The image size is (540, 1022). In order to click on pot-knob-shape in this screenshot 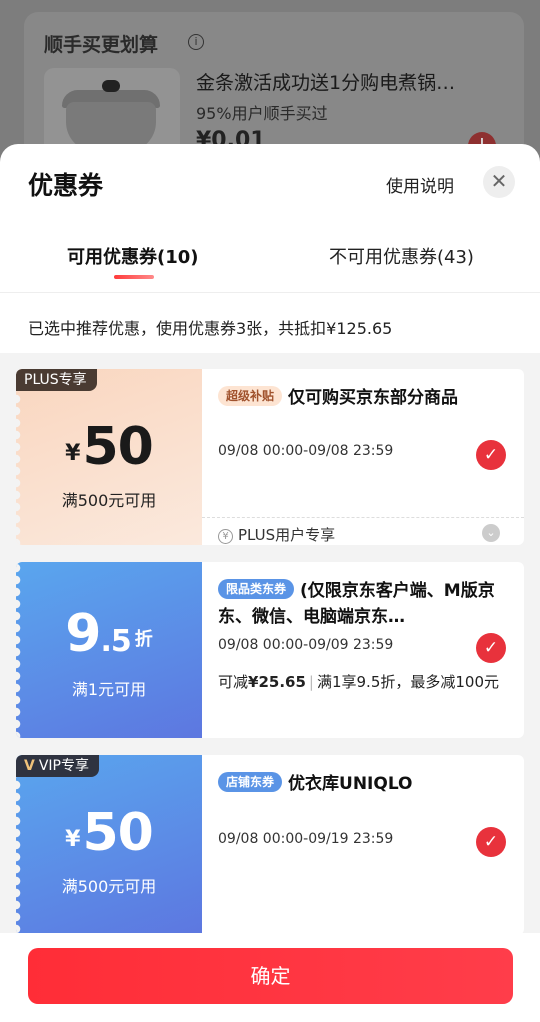, I will do `click(111, 86)`.